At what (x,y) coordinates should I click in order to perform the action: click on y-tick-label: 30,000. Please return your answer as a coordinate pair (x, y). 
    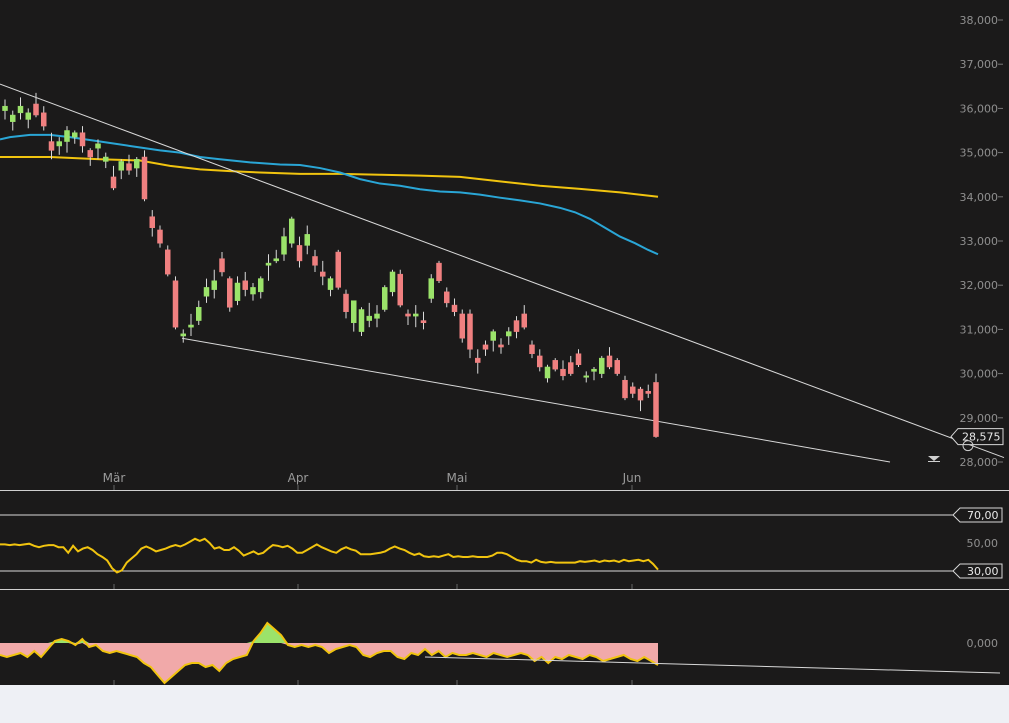
    Looking at the image, I should click on (979, 374).